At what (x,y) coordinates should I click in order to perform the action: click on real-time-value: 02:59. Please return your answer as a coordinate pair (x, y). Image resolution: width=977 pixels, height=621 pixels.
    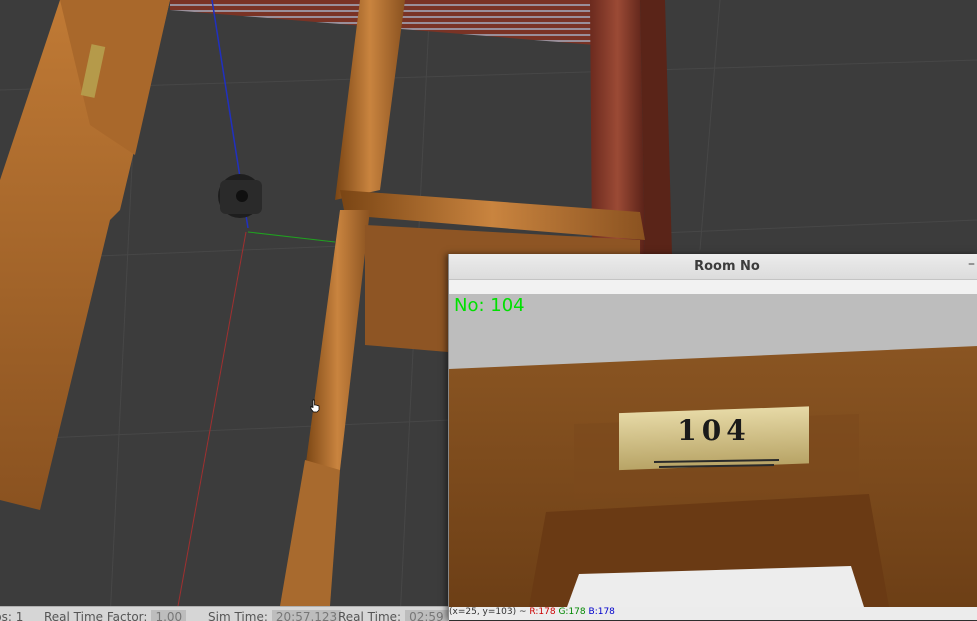
    Looking at the image, I should click on (426, 615).